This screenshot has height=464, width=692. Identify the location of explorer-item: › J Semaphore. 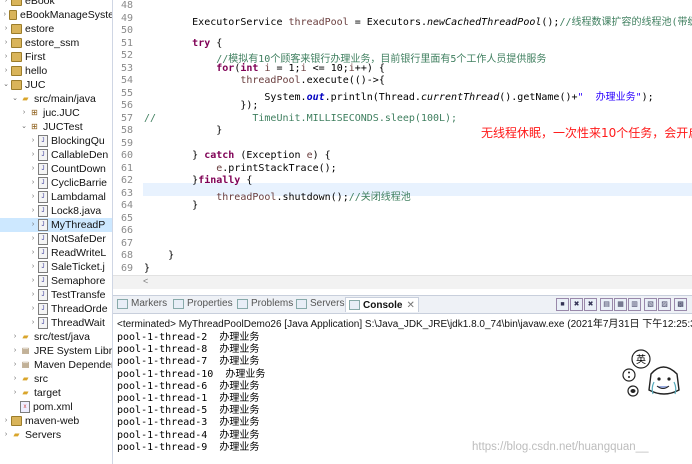
(56, 281).